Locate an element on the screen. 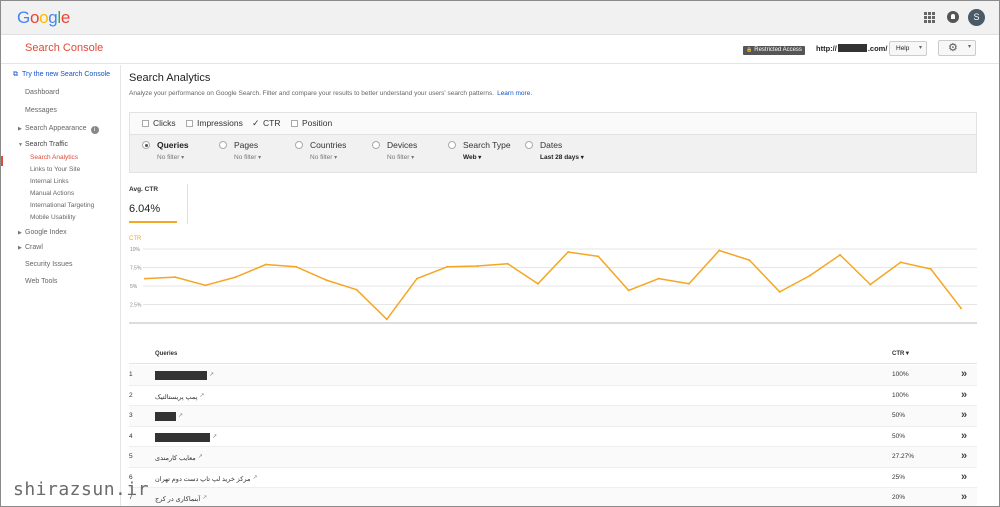 The height and width of the screenshot is (507, 1000). dimension-filter-dropdown: Last 28 days is located at coordinates (562, 157).